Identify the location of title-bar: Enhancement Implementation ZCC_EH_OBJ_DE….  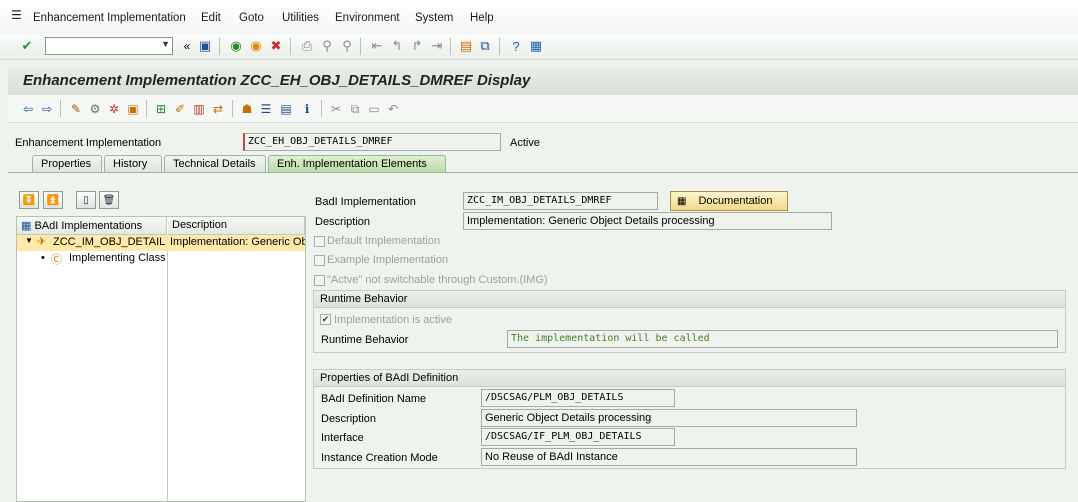
(543, 81).